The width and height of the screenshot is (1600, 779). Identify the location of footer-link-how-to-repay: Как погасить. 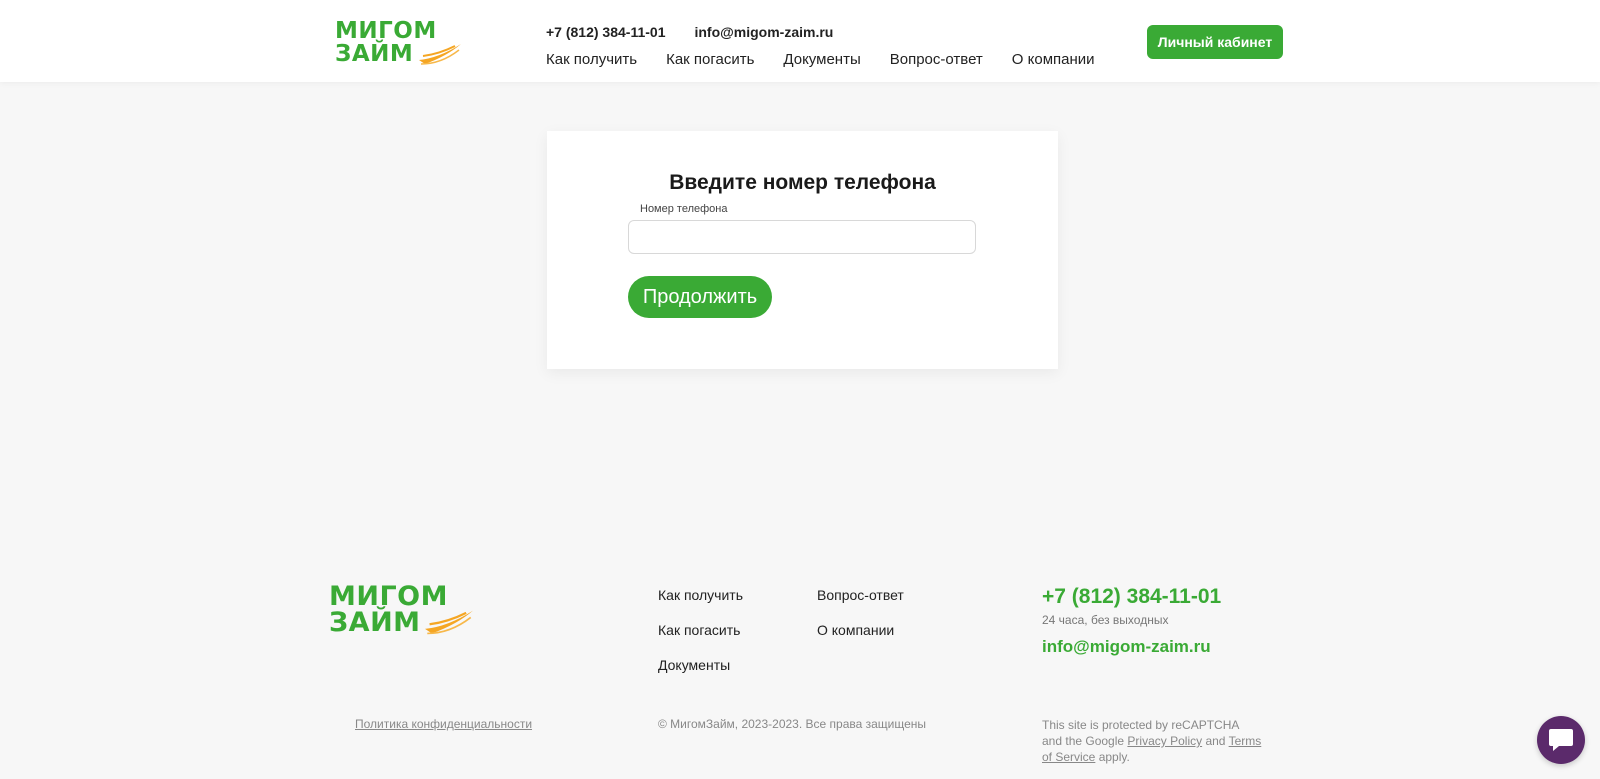
(699, 630).